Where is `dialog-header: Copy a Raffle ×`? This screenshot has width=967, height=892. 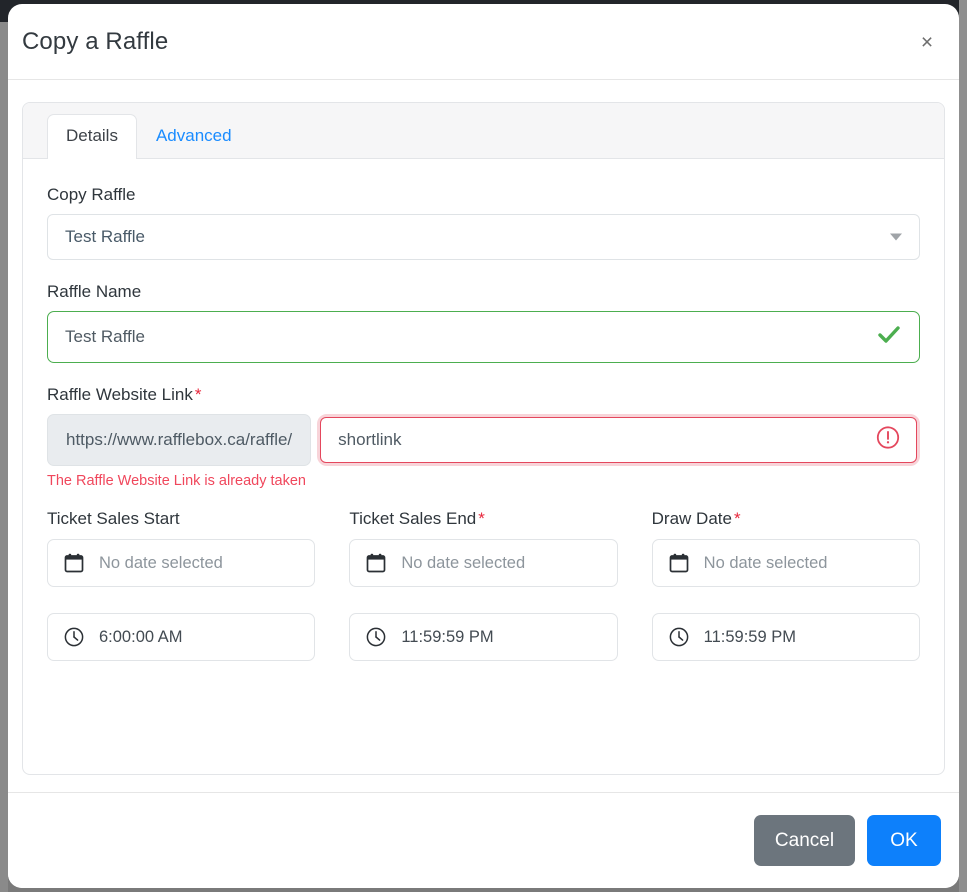
dialog-header: Copy a Raffle × is located at coordinates (483, 42).